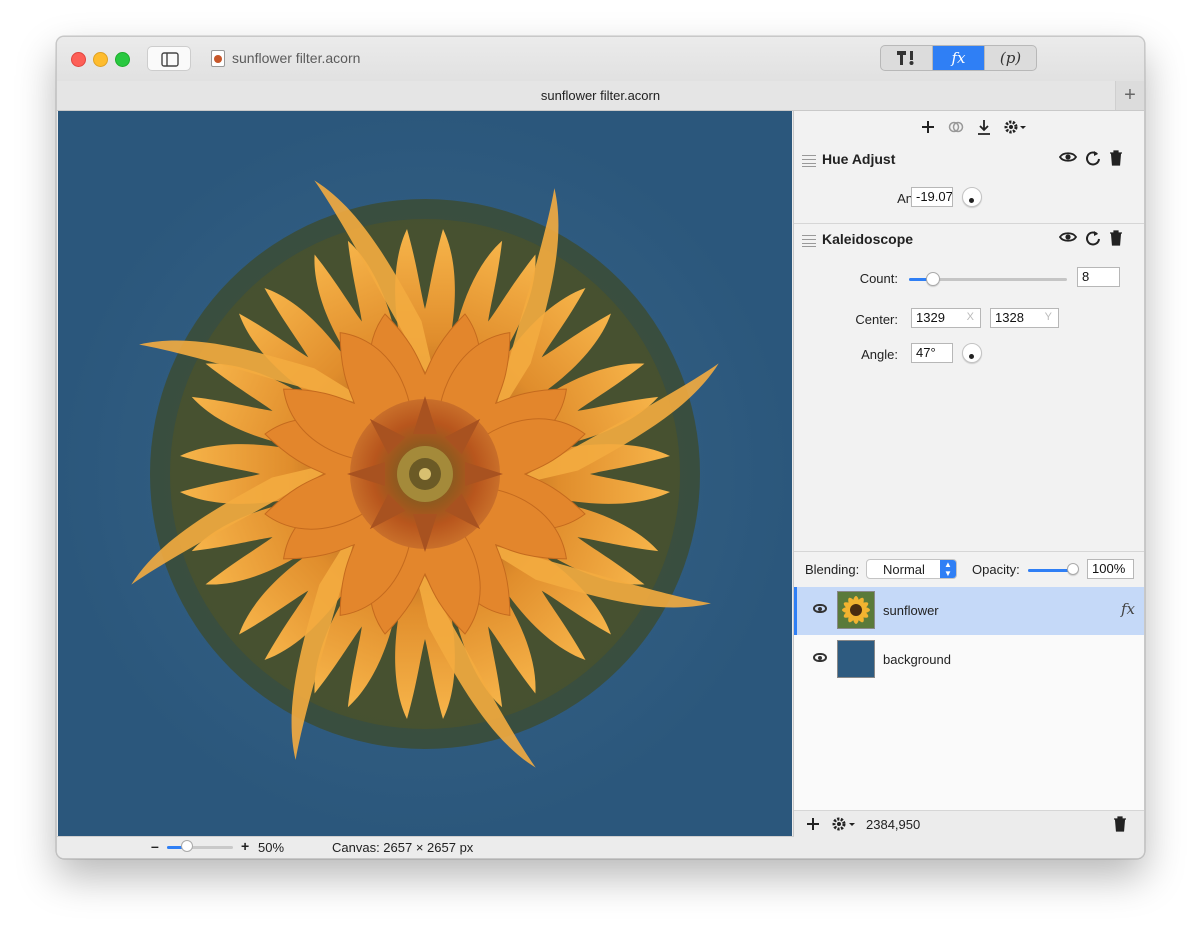 The width and height of the screenshot is (1200, 936). What do you see at coordinates (403, 847) in the screenshot?
I see `canvas-size-label: Canvas: 2657 × 2657 px` at bounding box center [403, 847].